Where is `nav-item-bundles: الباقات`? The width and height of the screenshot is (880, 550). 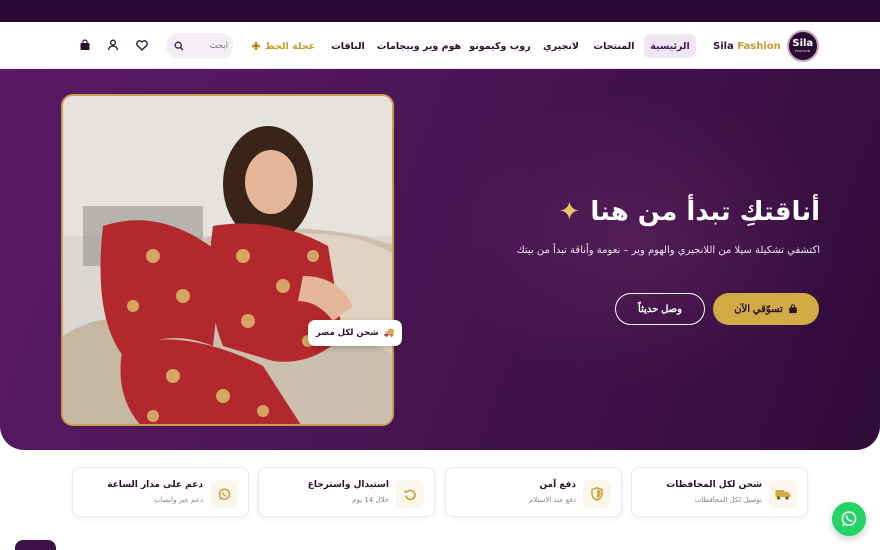
nav-item-bundles: الباقات is located at coordinates (348, 46).